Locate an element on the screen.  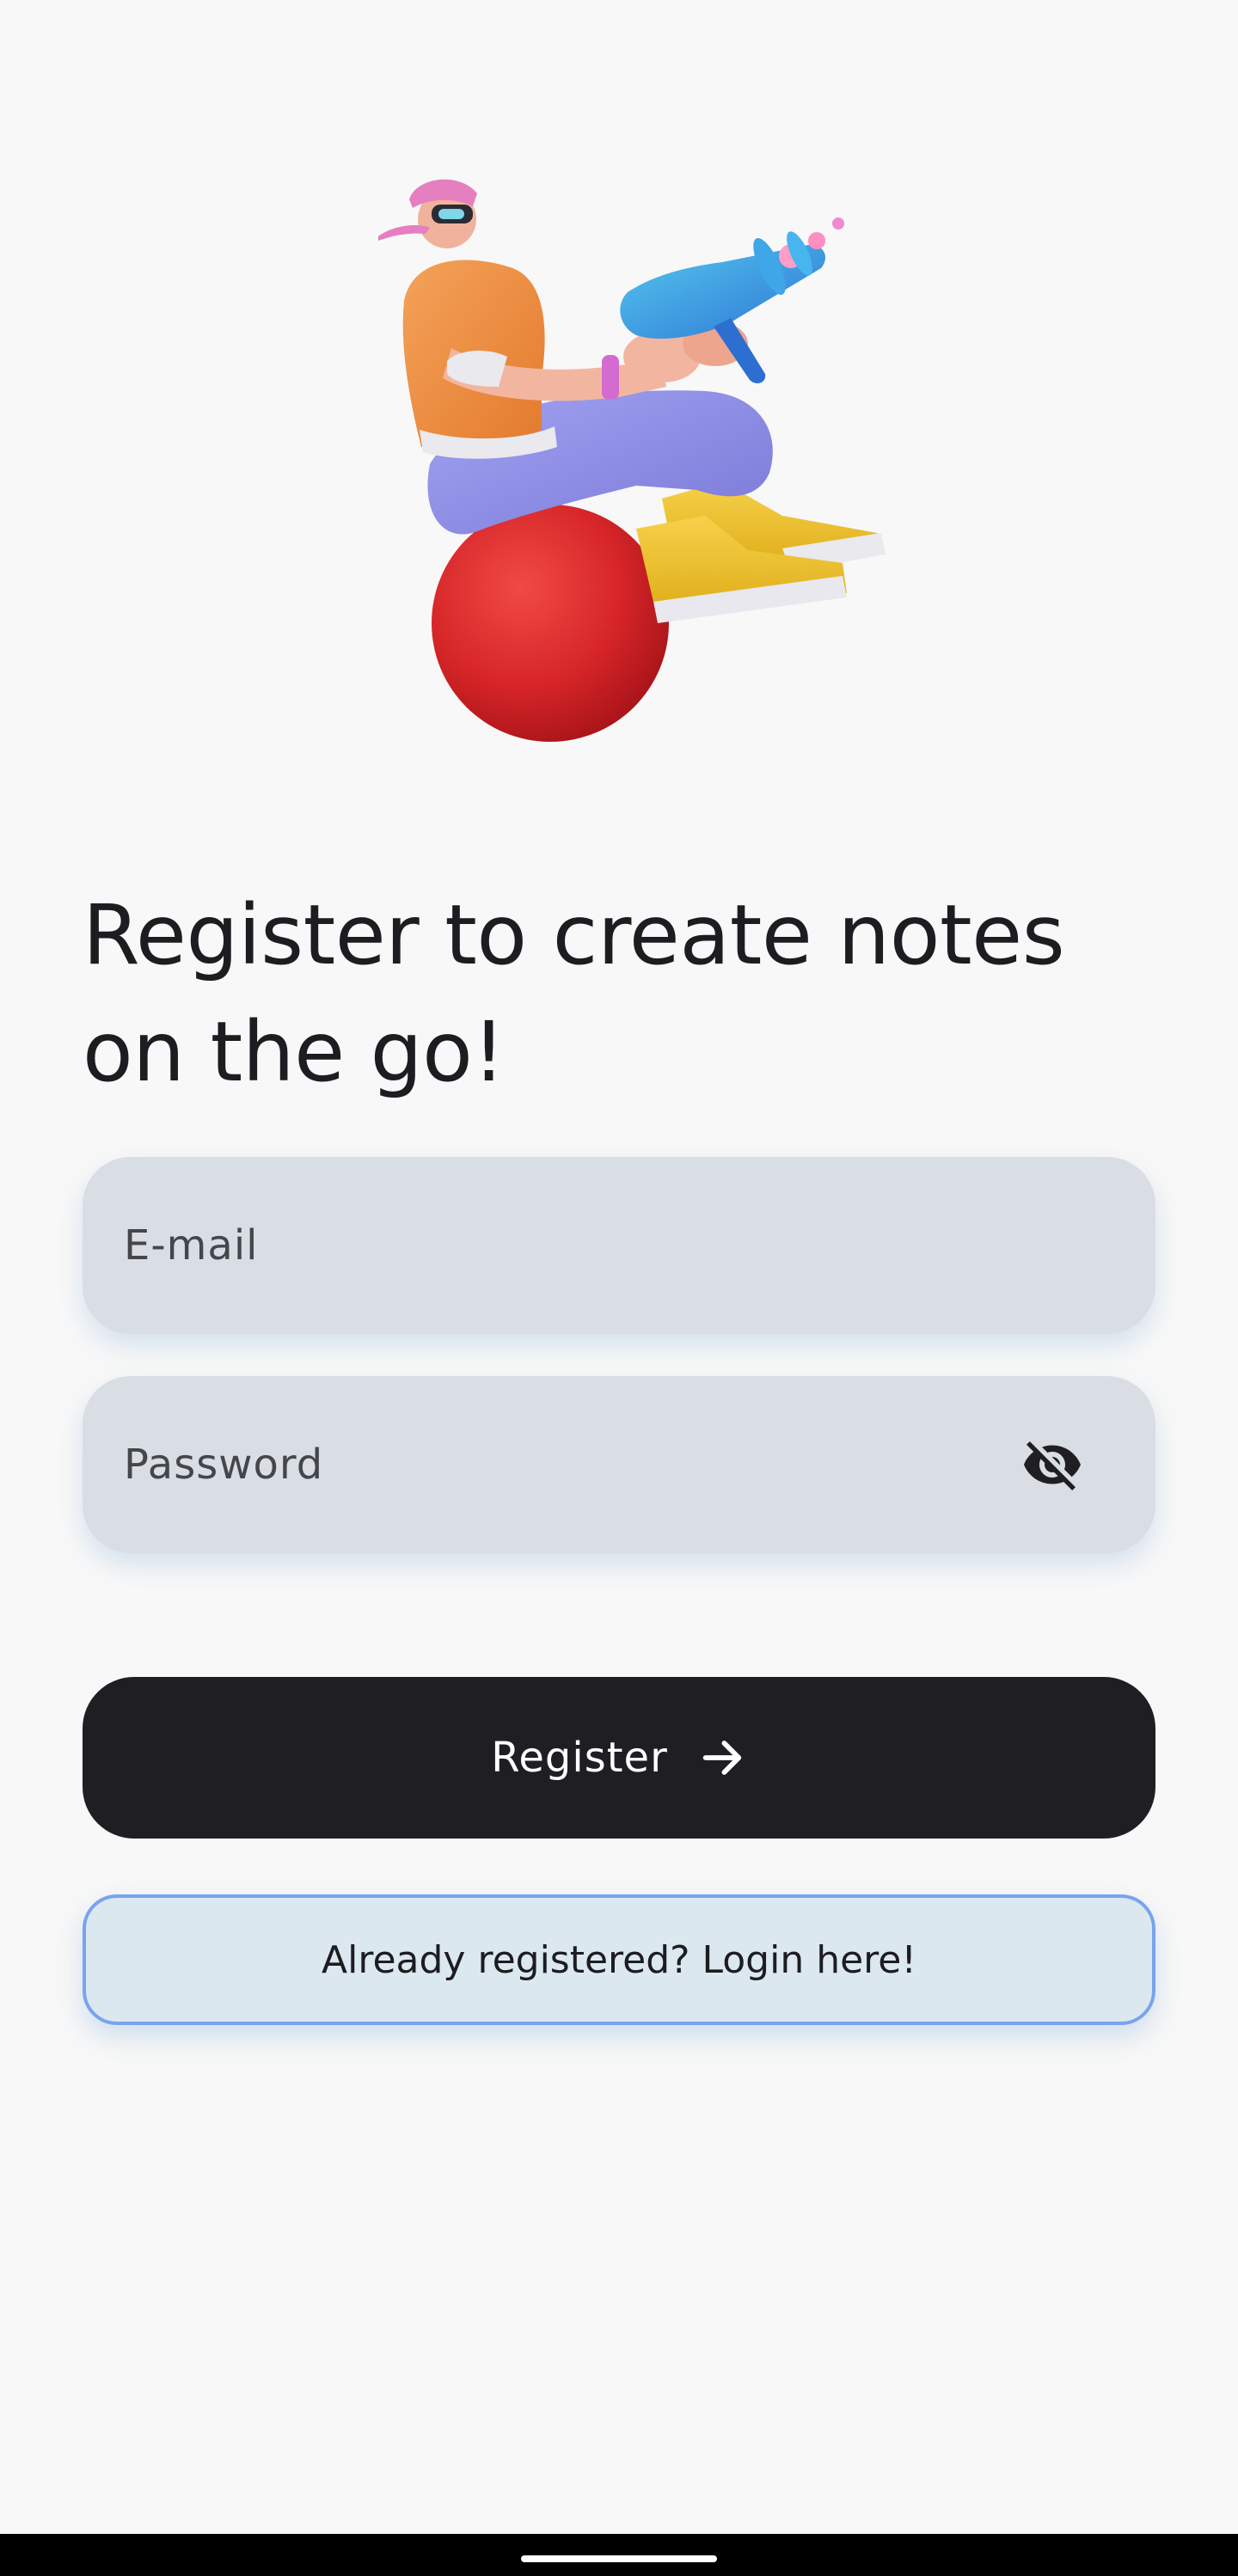
login-link-label: Already registered? Login here! is located at coordinates (619, 1959).